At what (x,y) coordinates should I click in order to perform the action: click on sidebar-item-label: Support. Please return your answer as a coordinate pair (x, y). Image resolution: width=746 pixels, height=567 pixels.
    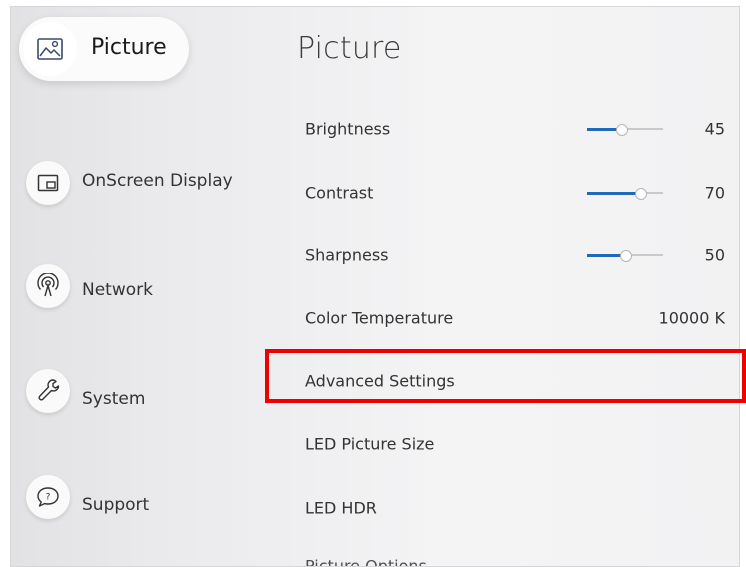
    Looking at the image, I should click on (116, 505).